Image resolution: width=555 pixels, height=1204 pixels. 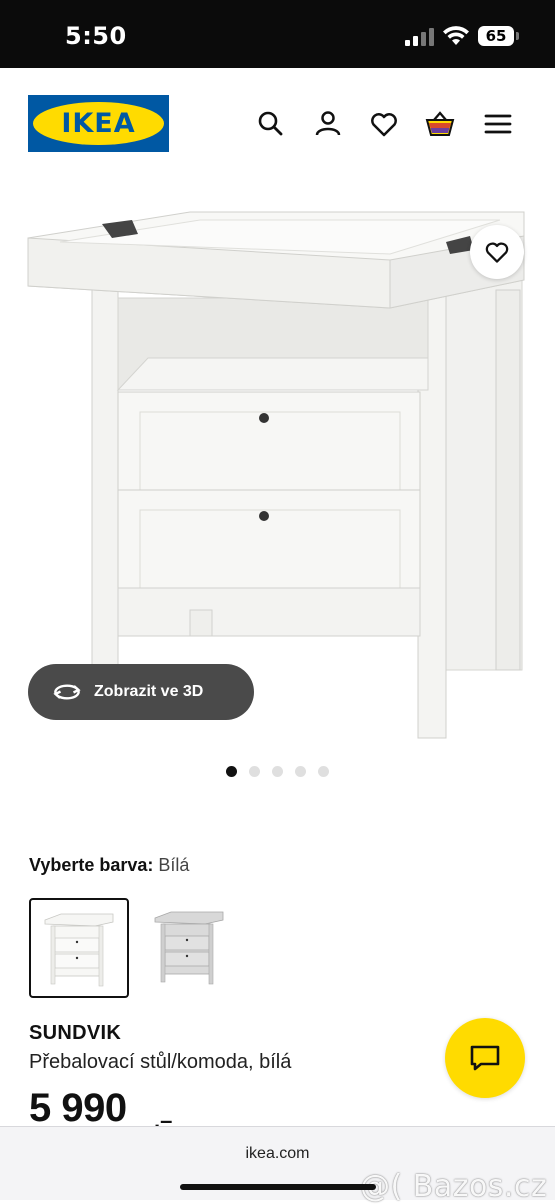 What do you see at coordinates (277, 34) in the screenshot?
I see `status-bar: 5:50 65` at bounding box center [277, 34].